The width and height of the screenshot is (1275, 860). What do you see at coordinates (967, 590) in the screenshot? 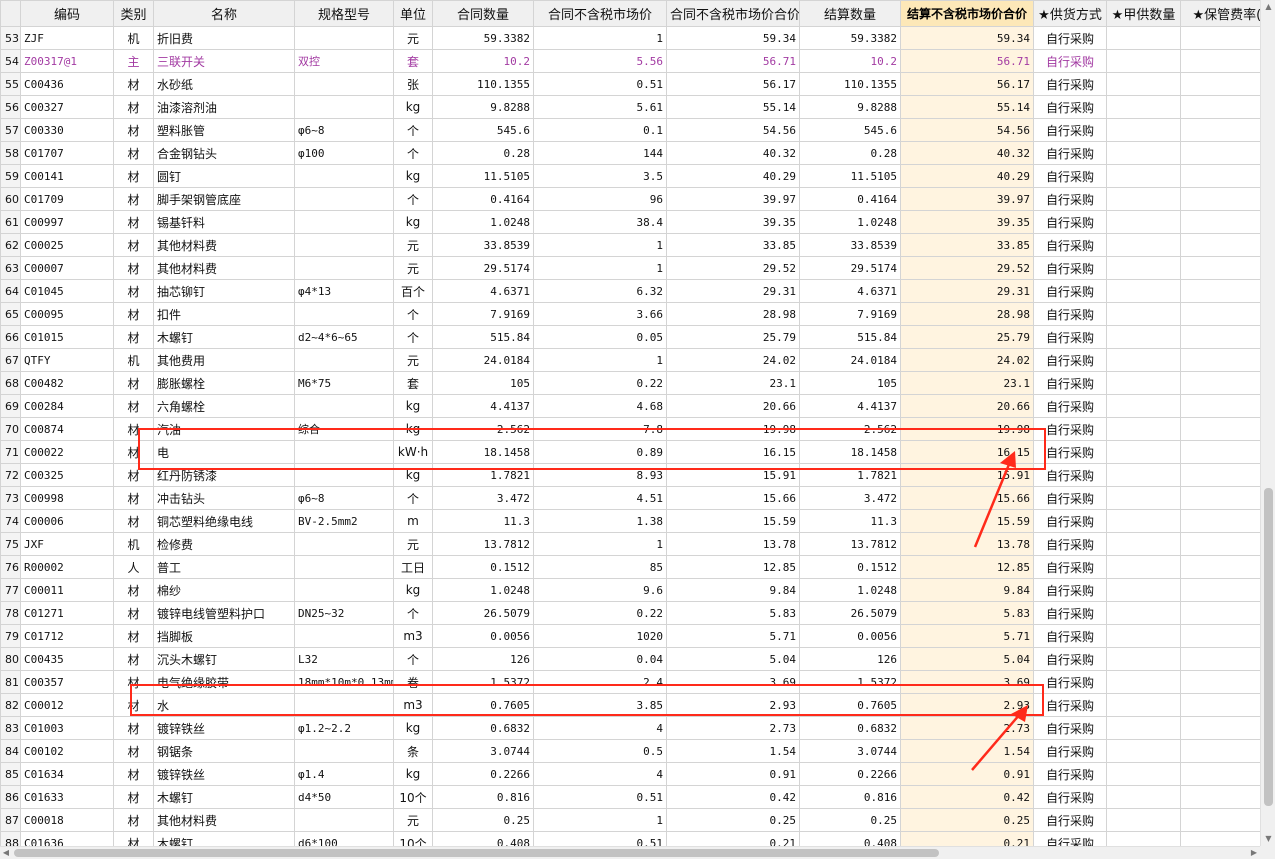
I see `cell-settle-total: 9.84` at bounding box center [967, 590].